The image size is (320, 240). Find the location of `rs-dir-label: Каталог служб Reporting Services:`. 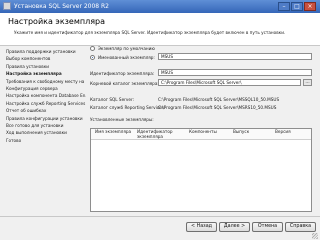

rs-dir-label: Каталог служб Reporting Services: is located at coordinates (128, 107).